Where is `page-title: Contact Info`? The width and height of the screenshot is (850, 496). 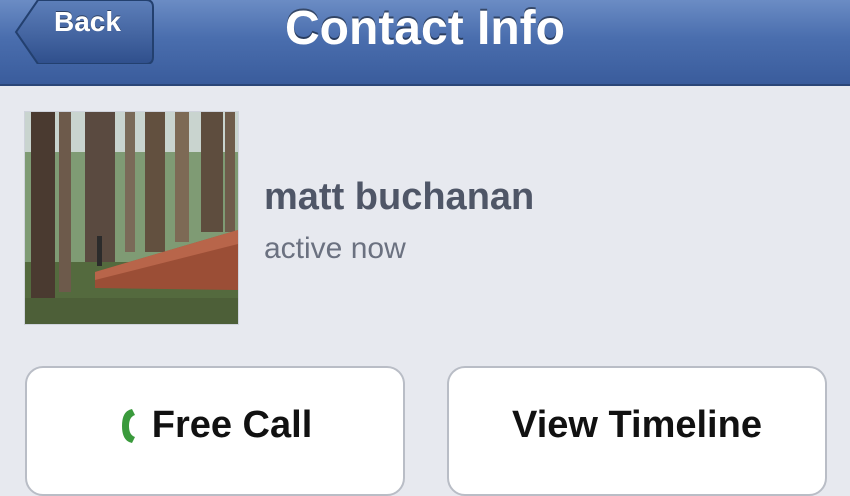
page-title: Contact Info is located at coordinates (425, 28).